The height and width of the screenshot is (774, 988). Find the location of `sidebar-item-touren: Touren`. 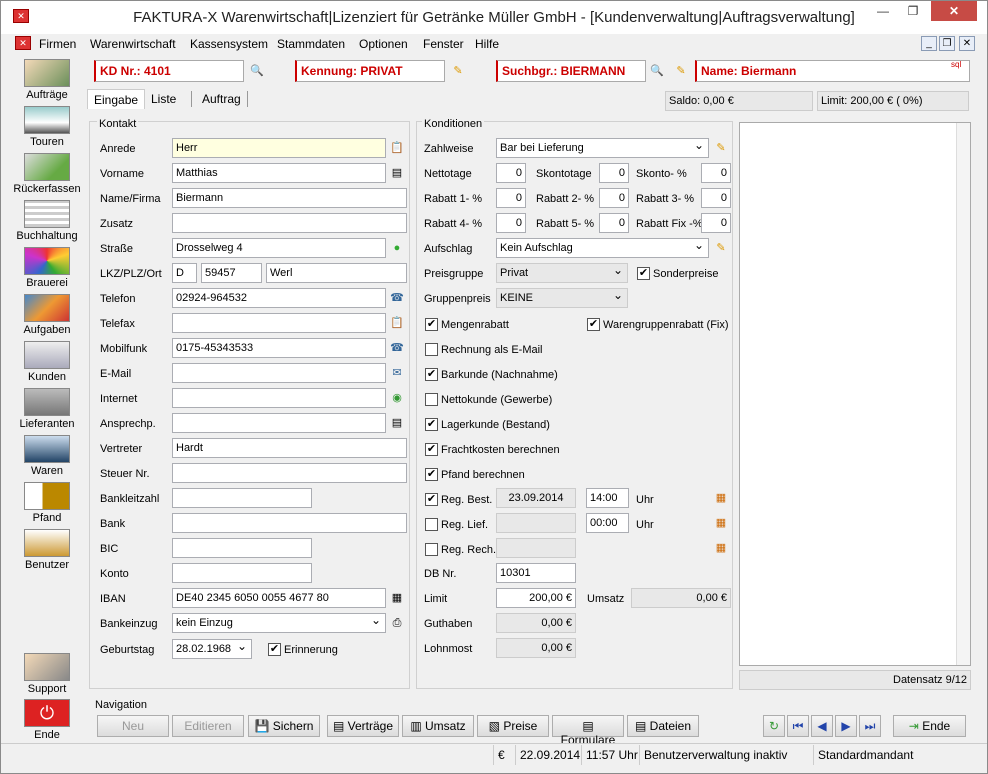

sidebar-item-touren: Touren is located at coordinates (47, 127).